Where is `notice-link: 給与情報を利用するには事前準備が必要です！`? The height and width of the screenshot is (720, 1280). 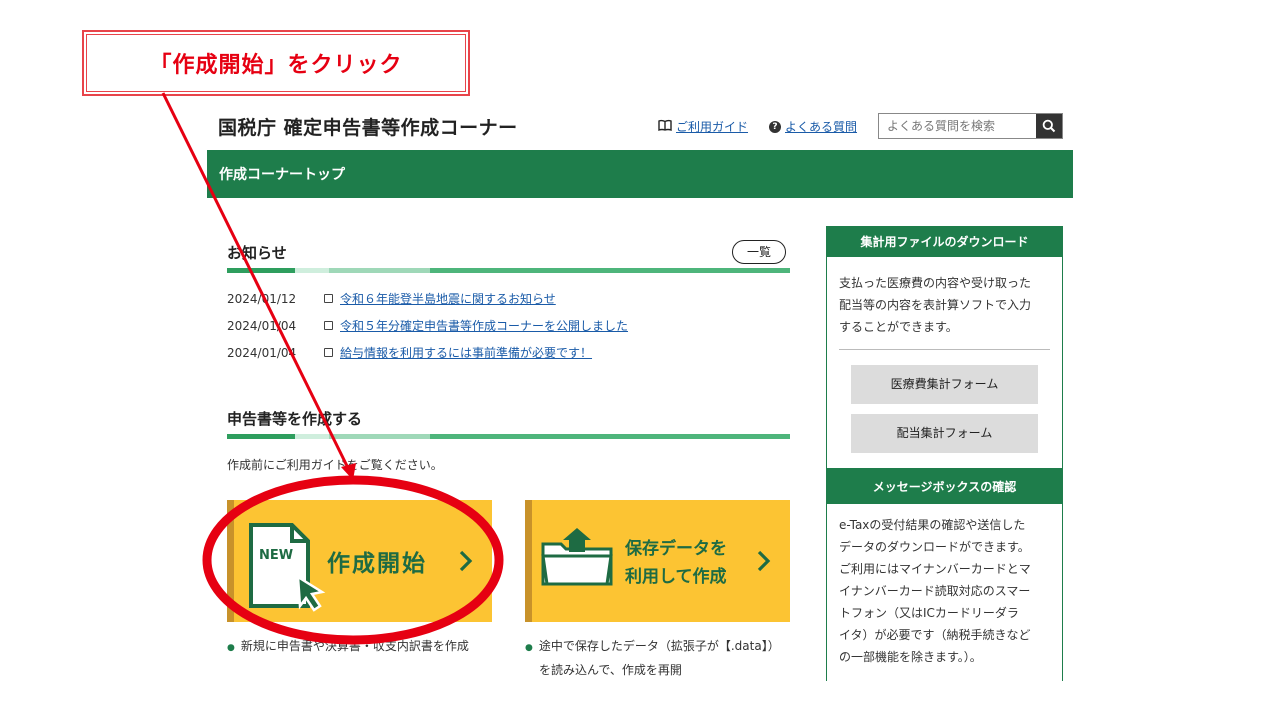 notice-link: 給与情報を利用するには事前準備が必要です！ is located at coordinates (466, 352).